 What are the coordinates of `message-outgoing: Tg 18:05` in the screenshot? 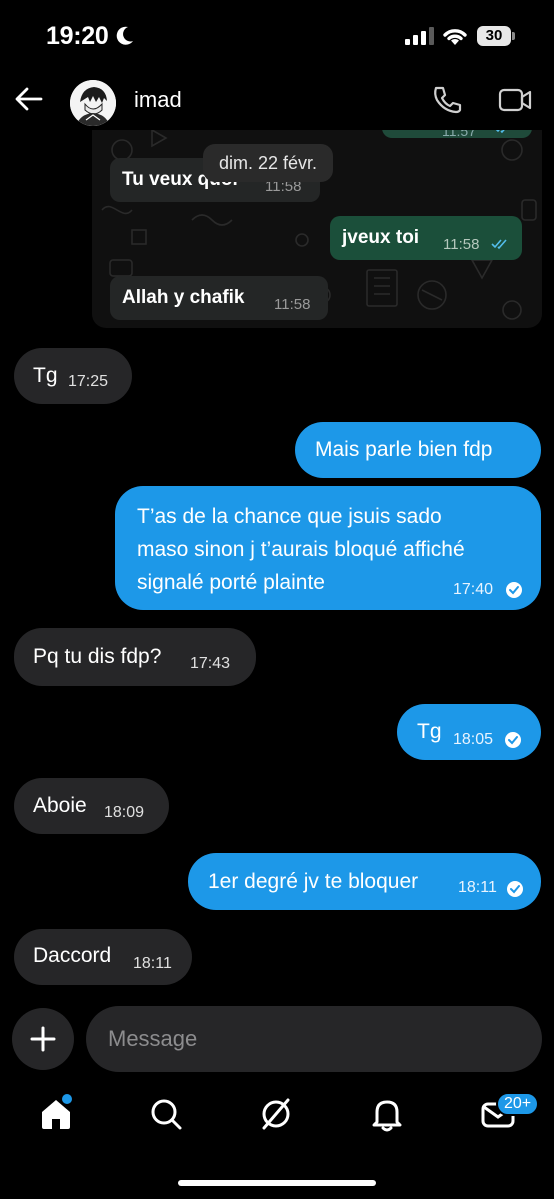 It's located at (469, 732).